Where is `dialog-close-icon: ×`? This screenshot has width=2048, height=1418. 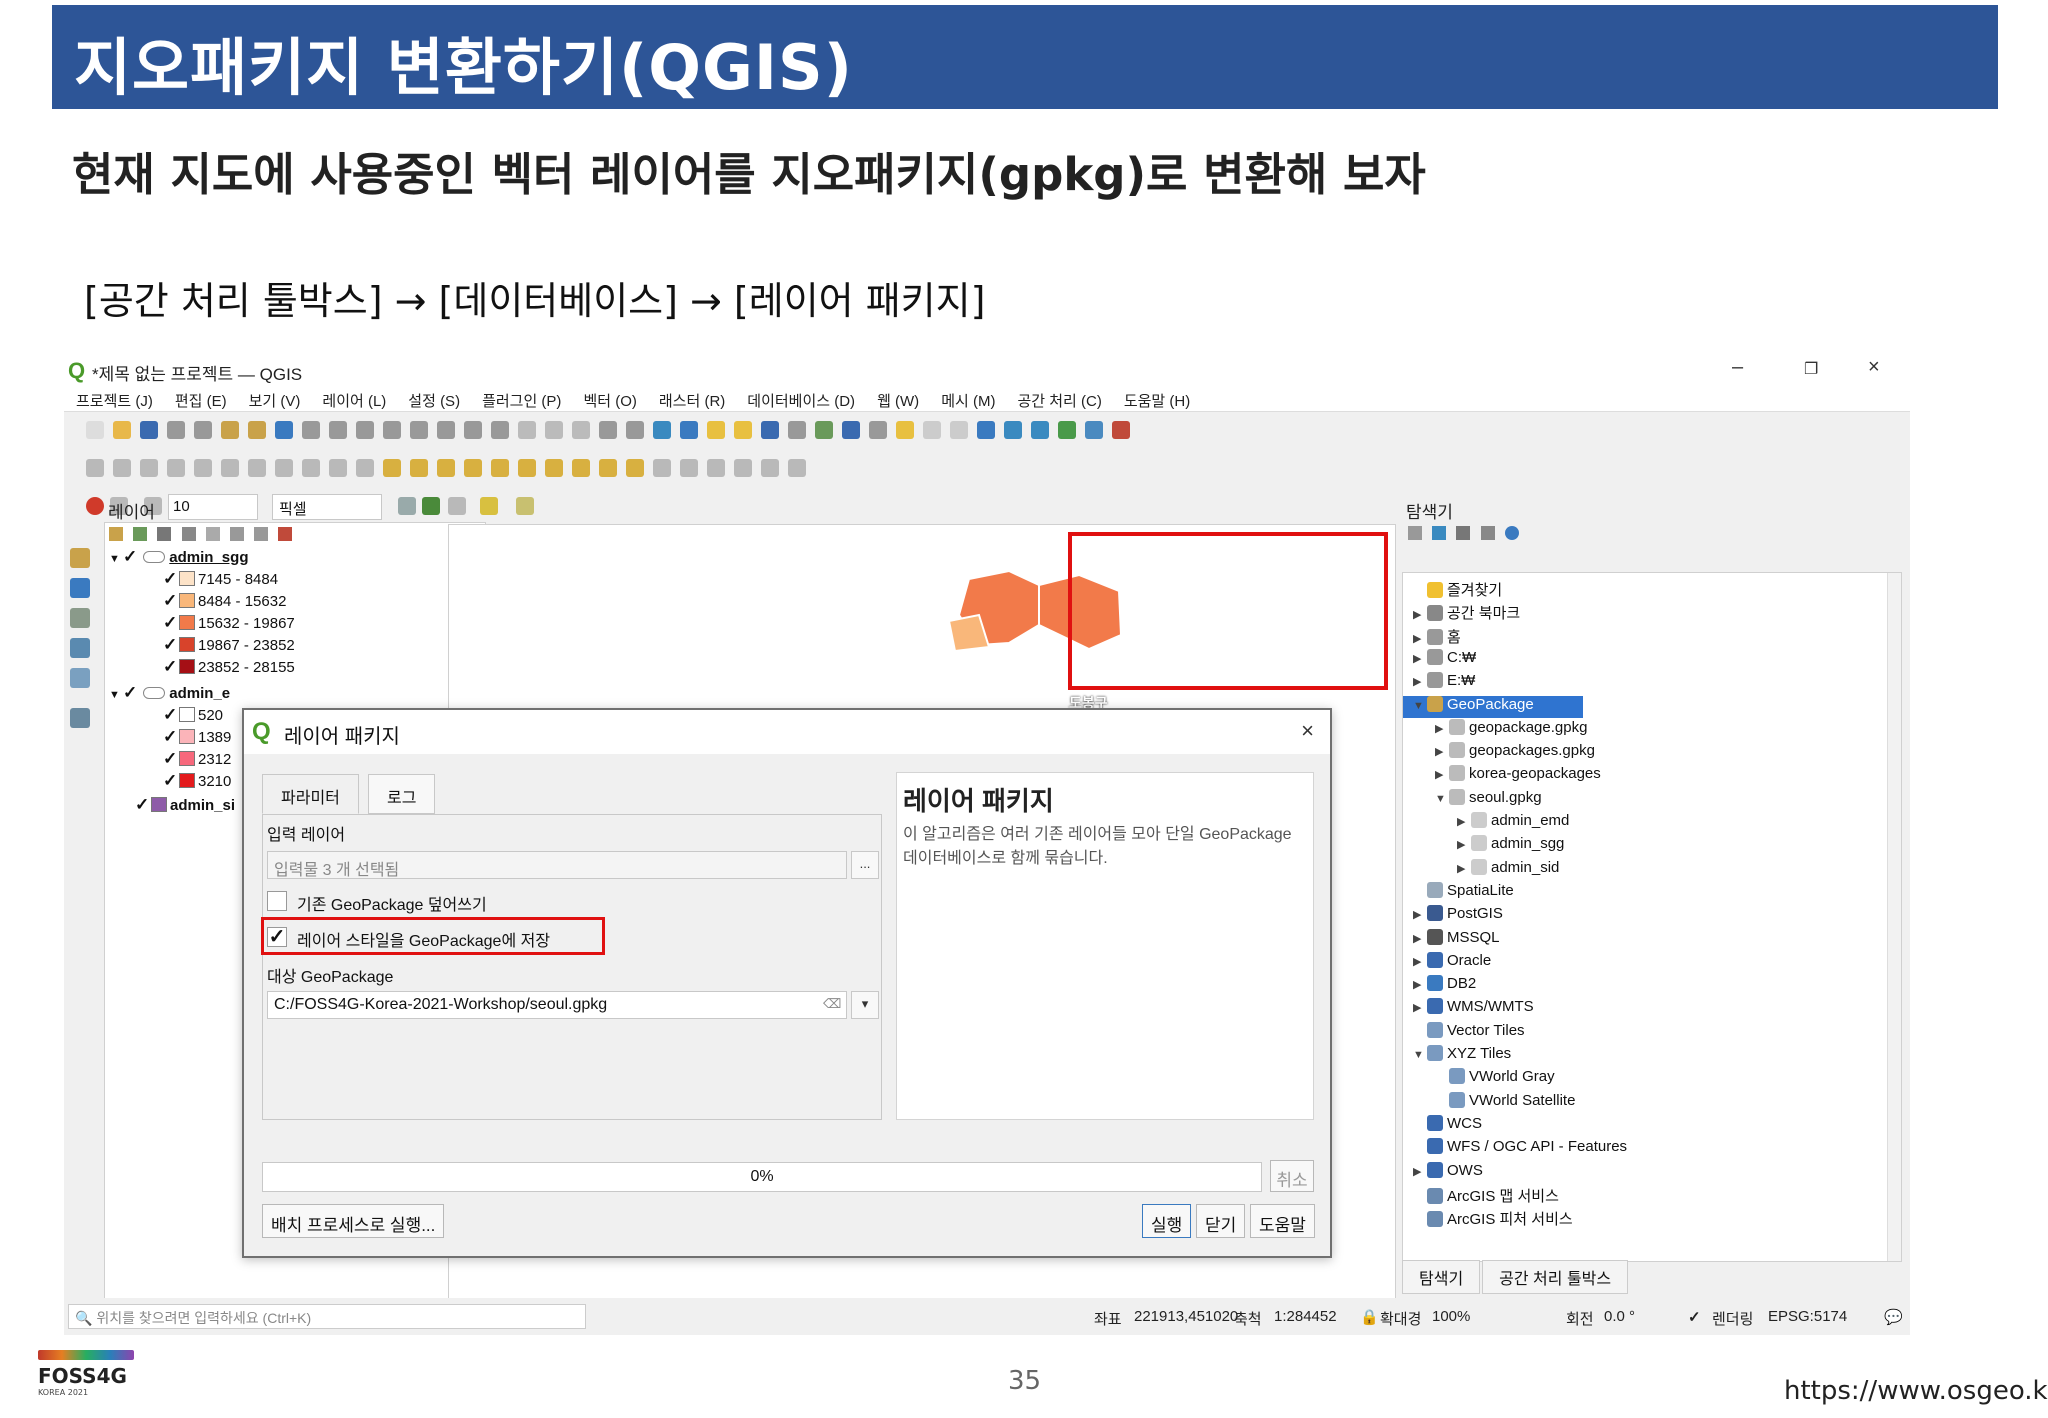
dialog-close-icon: × is located at coordinates (1307, 731).